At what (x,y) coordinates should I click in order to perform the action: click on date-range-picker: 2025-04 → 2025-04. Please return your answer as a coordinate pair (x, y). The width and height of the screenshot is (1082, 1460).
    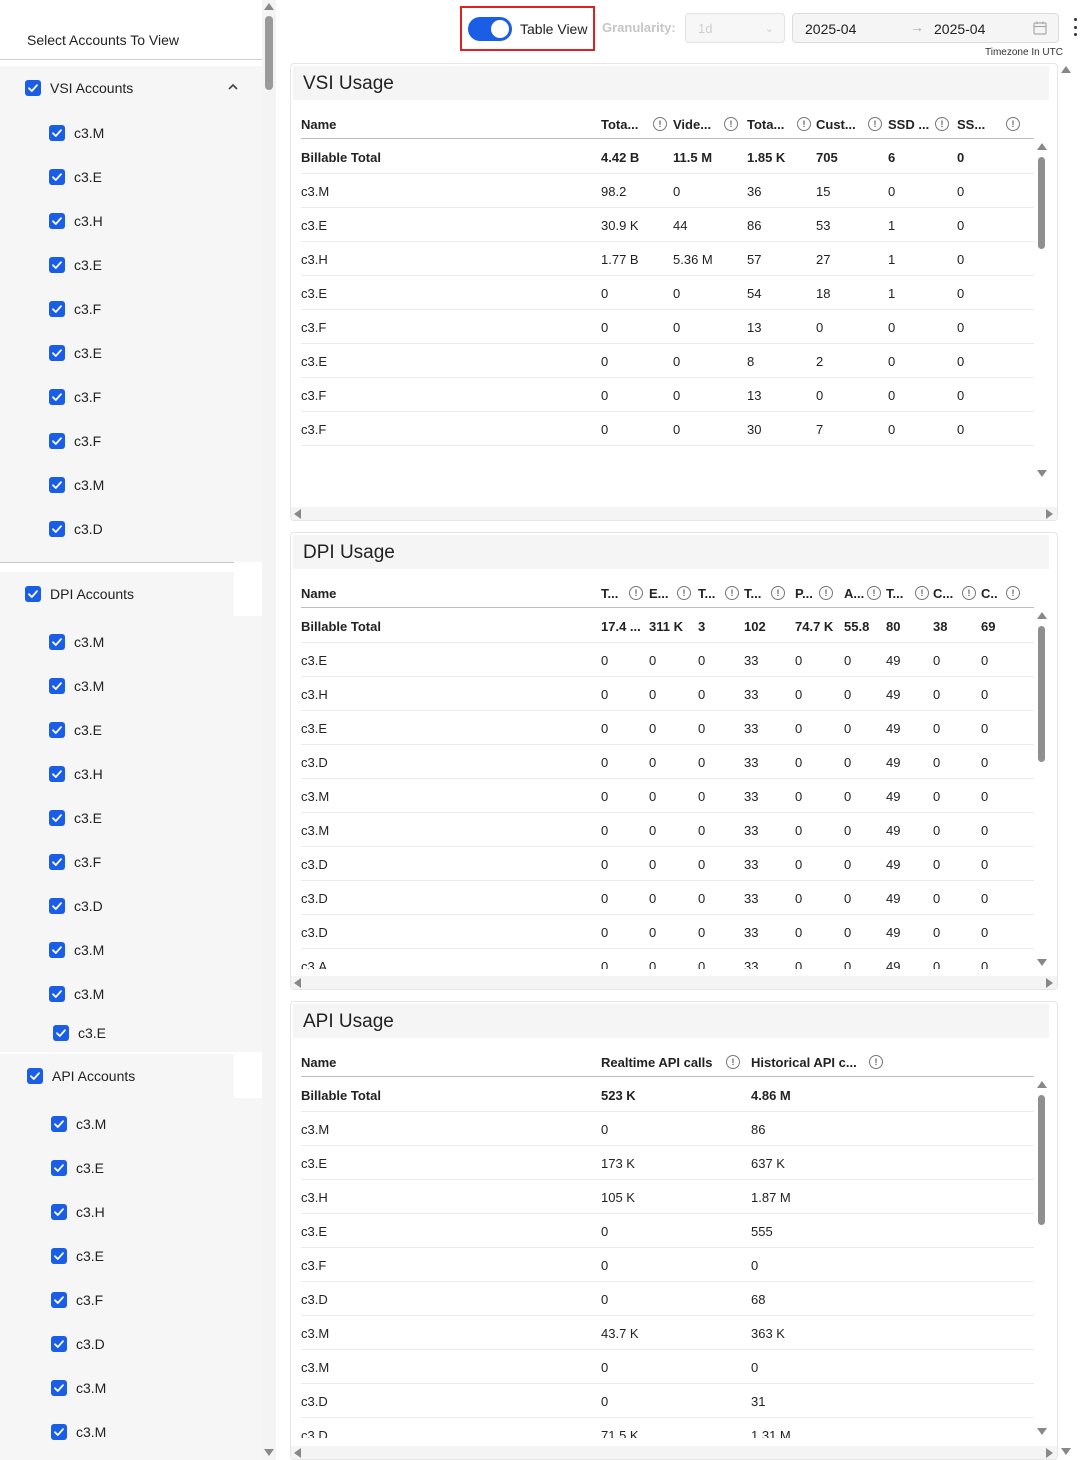
    Looking at the image, I should click on (925, 28).